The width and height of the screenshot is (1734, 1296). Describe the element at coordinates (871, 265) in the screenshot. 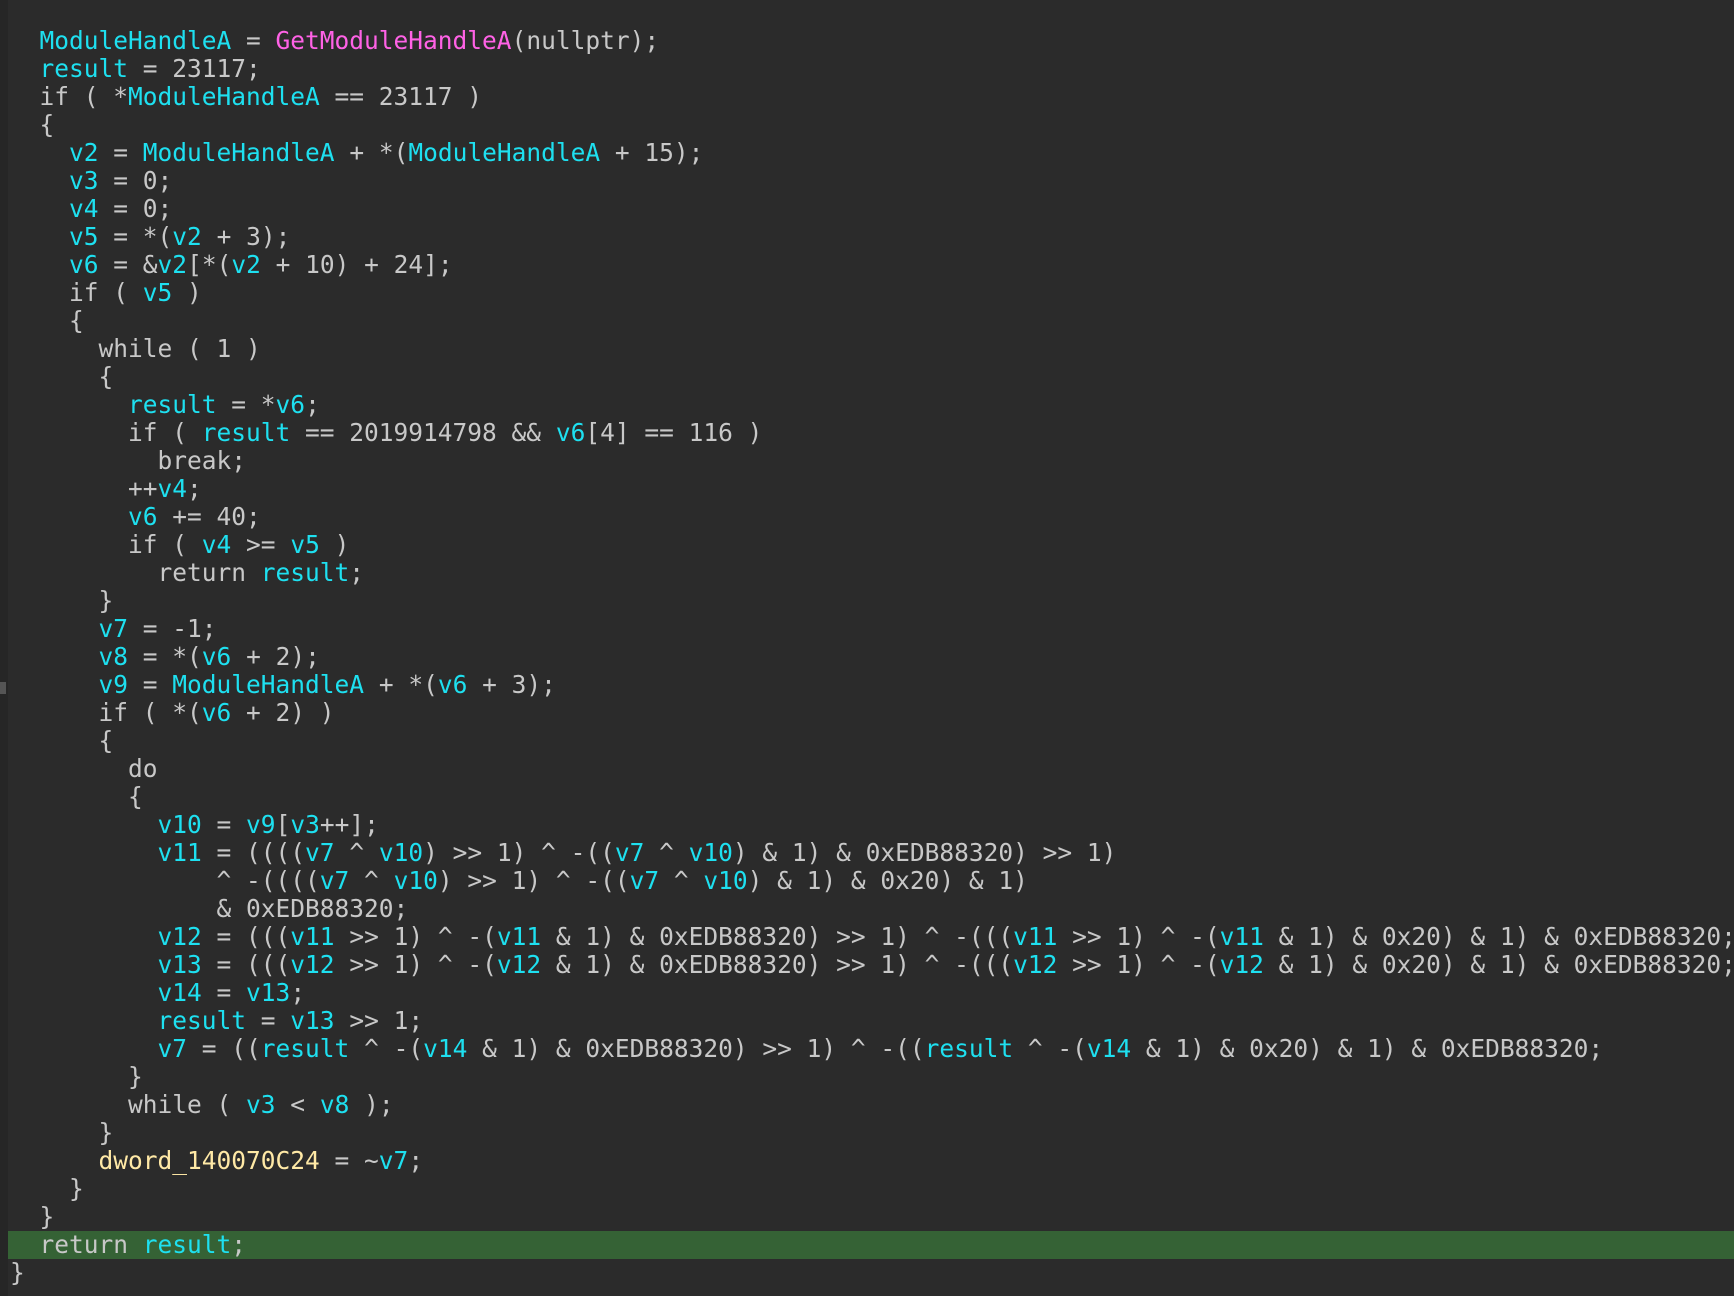

I see `code-line: v6 = &v2[*(v2 + 10) + 24];` at that location.